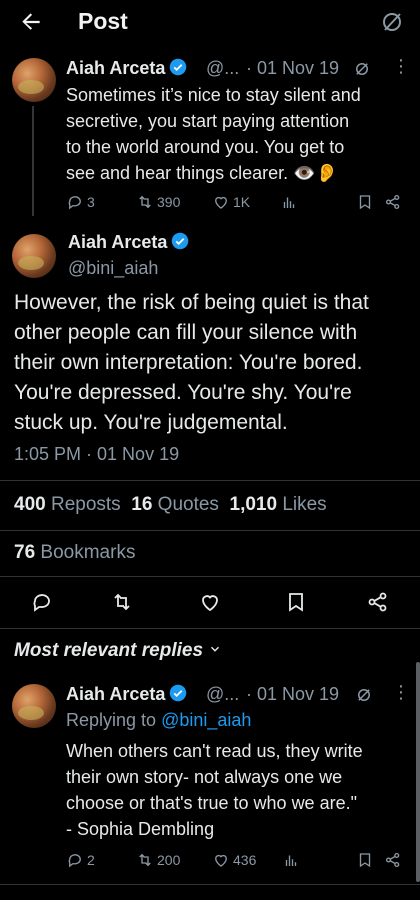 Image resolution: width=420 pixels, height=900 pixels. Describe the element at coordinates (109, 650) in the screenshot. I see `reply-sort-label: Most relevant replies` at that location.